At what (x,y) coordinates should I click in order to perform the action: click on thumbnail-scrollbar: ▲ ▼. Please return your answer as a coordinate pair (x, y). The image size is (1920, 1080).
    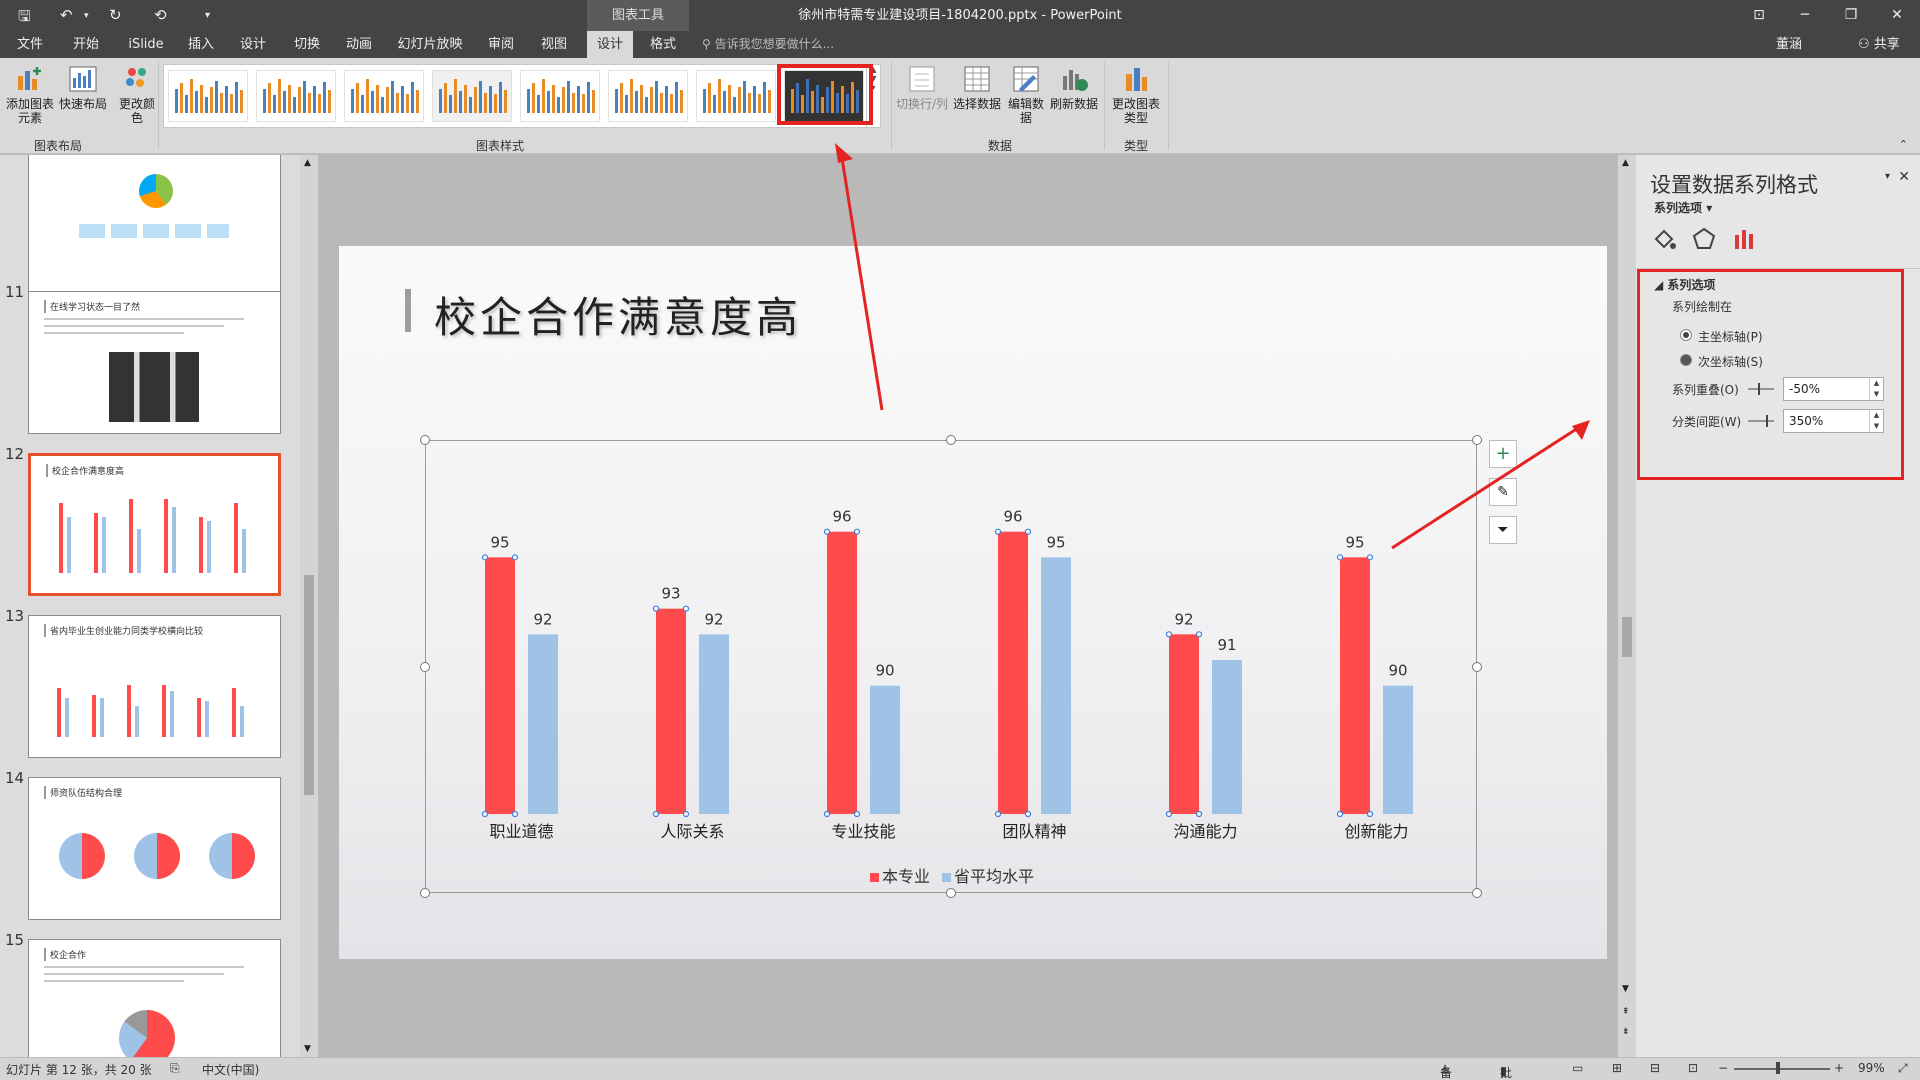
    Looking at the image, I should click on (309, 606).